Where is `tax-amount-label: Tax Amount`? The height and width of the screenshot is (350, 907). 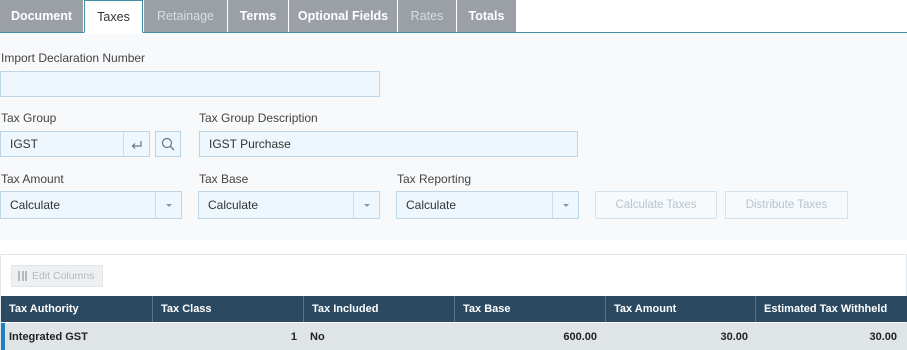 tax-amount-label: Tax Amount is located at coordinates (32, 179).